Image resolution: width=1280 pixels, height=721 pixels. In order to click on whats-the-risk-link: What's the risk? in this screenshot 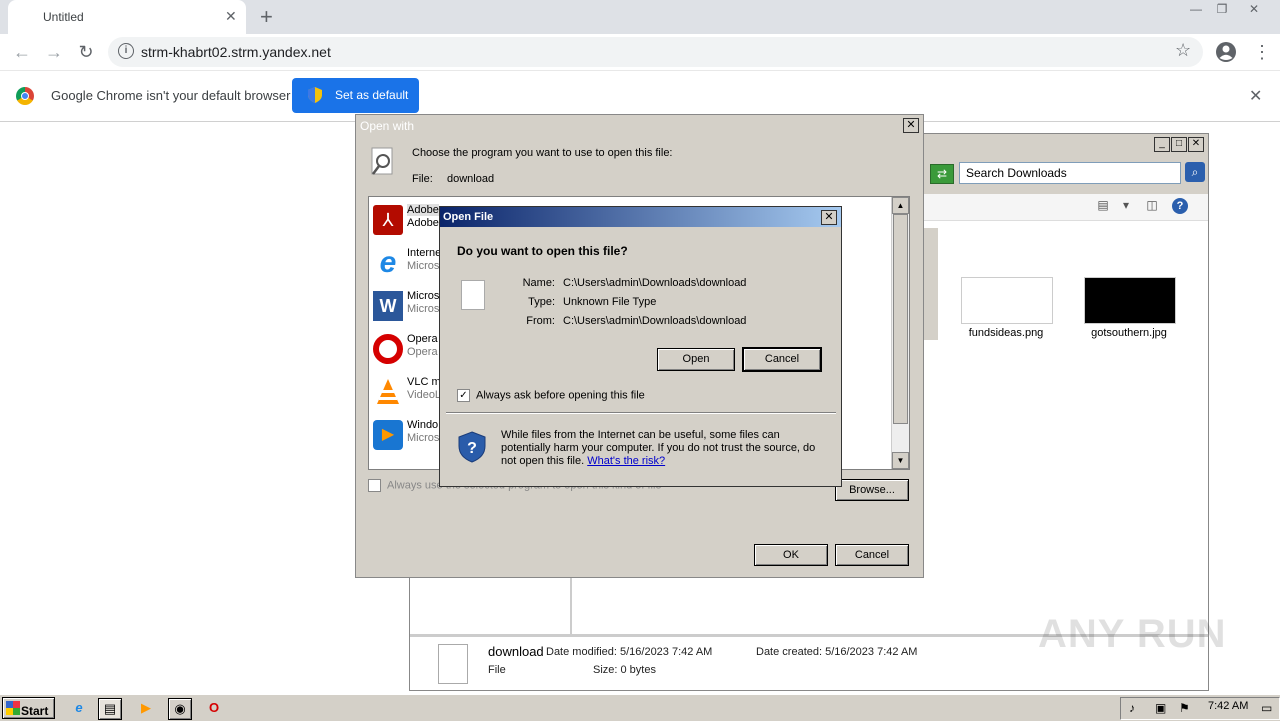, I will do `click(626, 461)`.